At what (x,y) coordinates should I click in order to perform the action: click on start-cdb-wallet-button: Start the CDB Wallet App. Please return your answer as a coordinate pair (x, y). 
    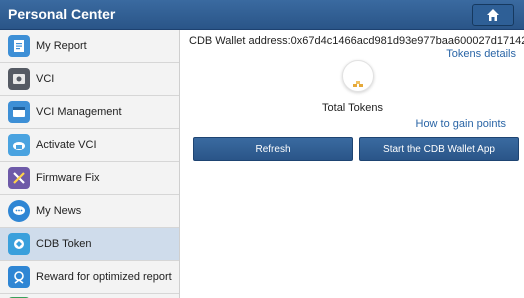
    Looking at the image, I should click on (439, 149).